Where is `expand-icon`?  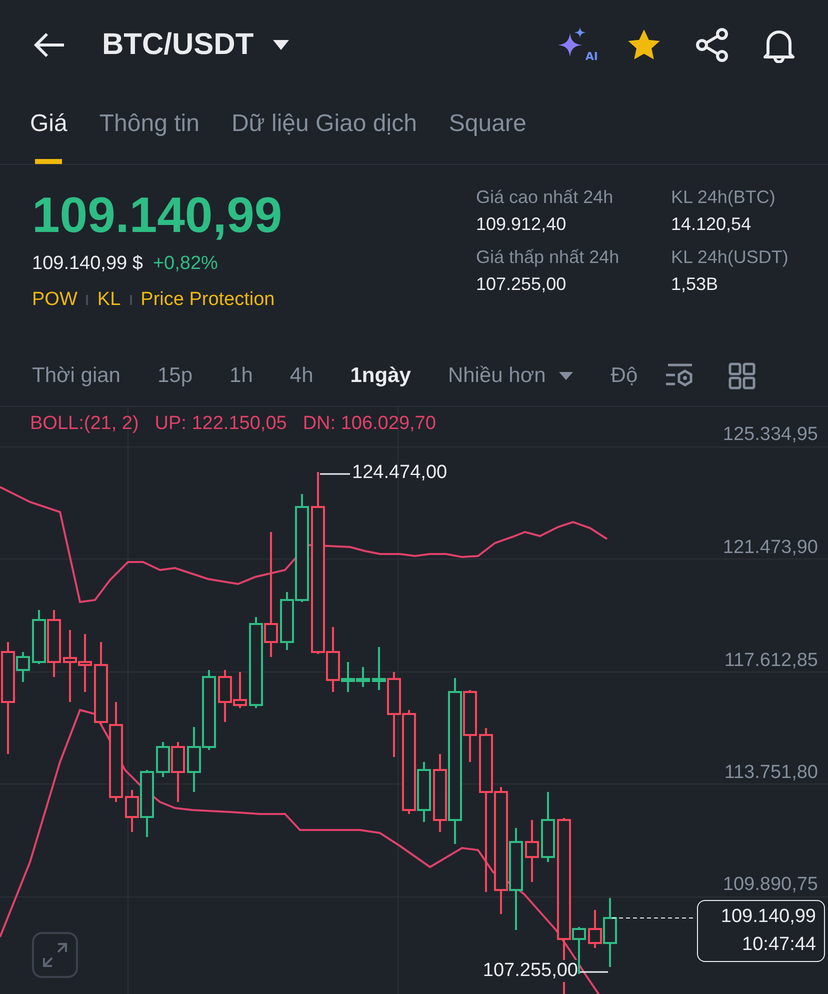 expand-icon is located at coordinates (55, 955).